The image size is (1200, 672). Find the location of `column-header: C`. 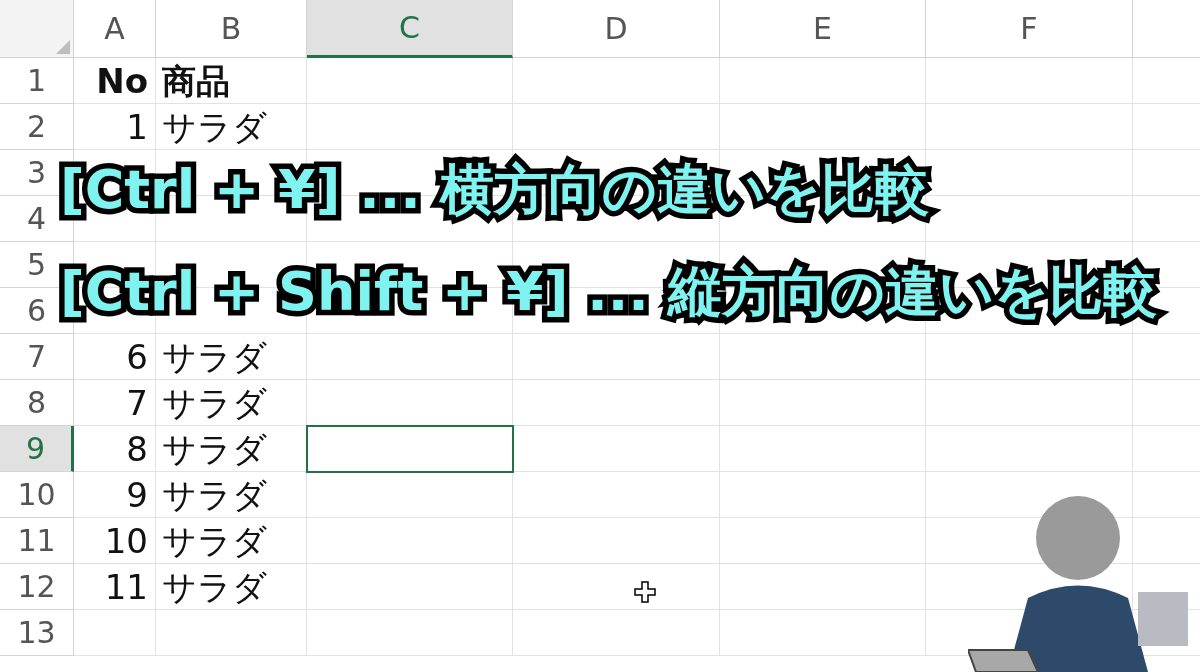

column-header: C is located at coordinates (410, 29).